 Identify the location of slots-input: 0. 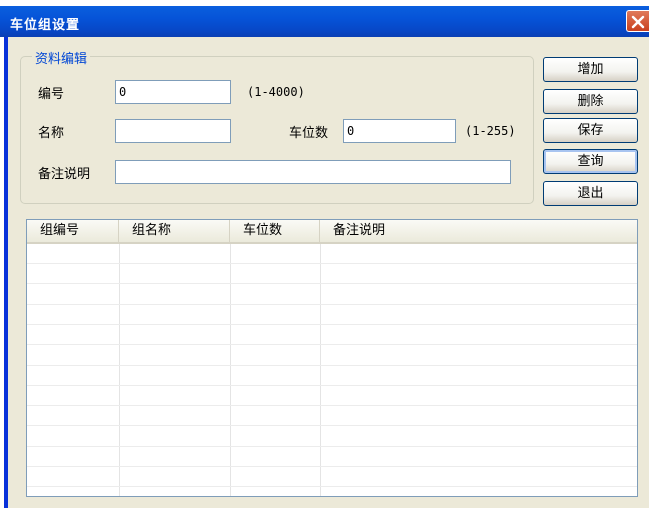
(399, 131).